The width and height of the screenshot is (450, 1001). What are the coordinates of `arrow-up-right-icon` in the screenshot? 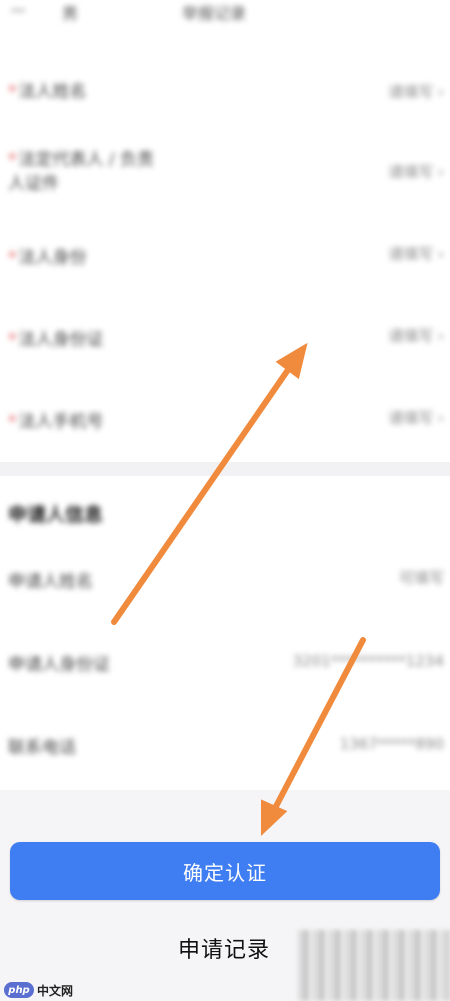 It's located at (209, 483).